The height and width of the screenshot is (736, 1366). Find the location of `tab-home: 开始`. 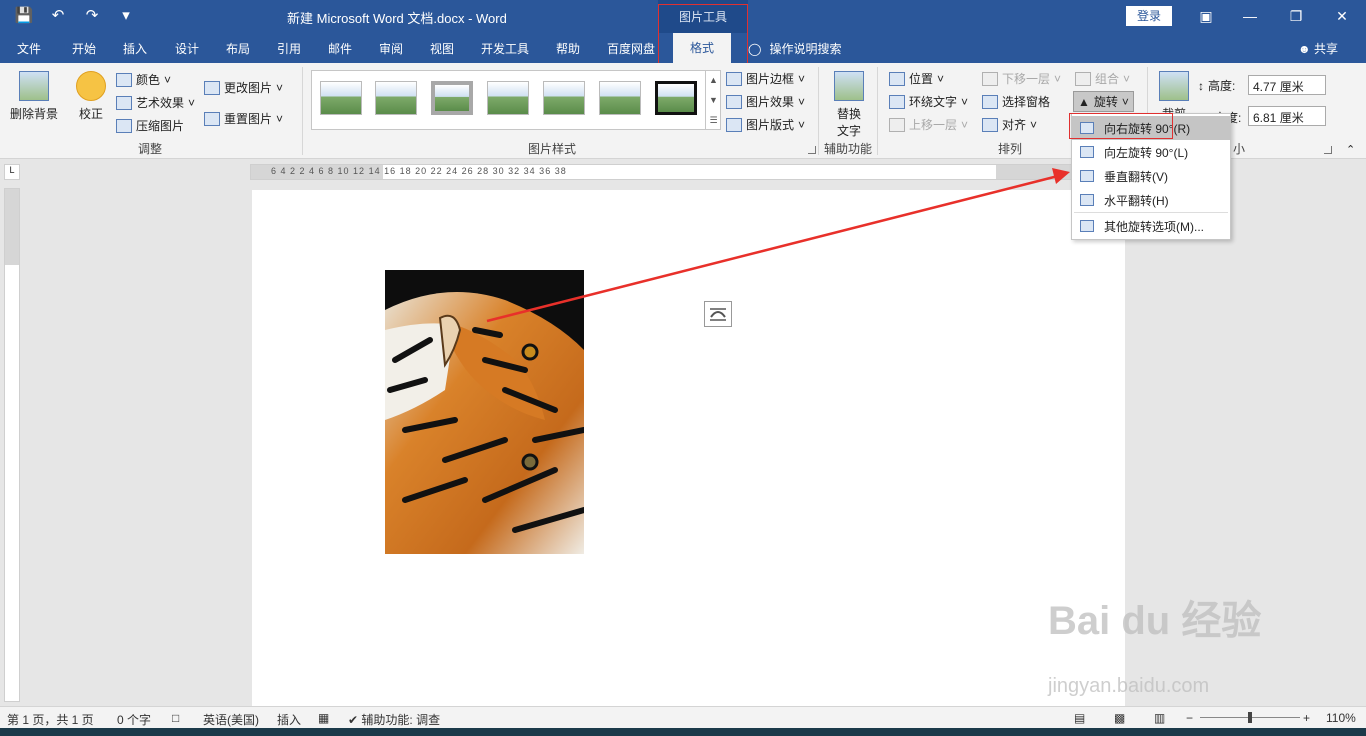

tab-home: 开始 is located at coordinates (84, 48).